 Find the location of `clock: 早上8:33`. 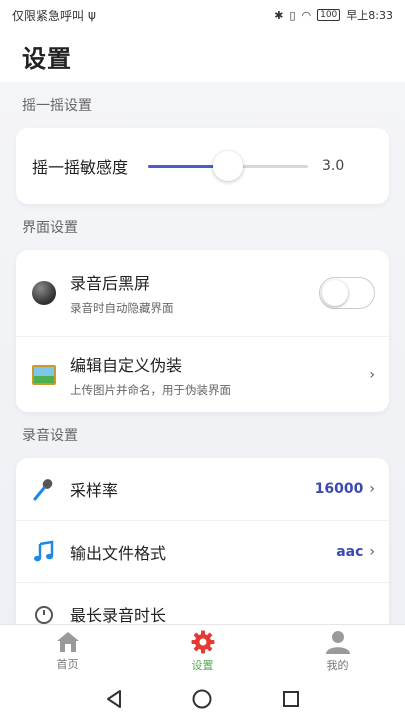

clock: 早上8:33 is located at coordinates (369, 15).